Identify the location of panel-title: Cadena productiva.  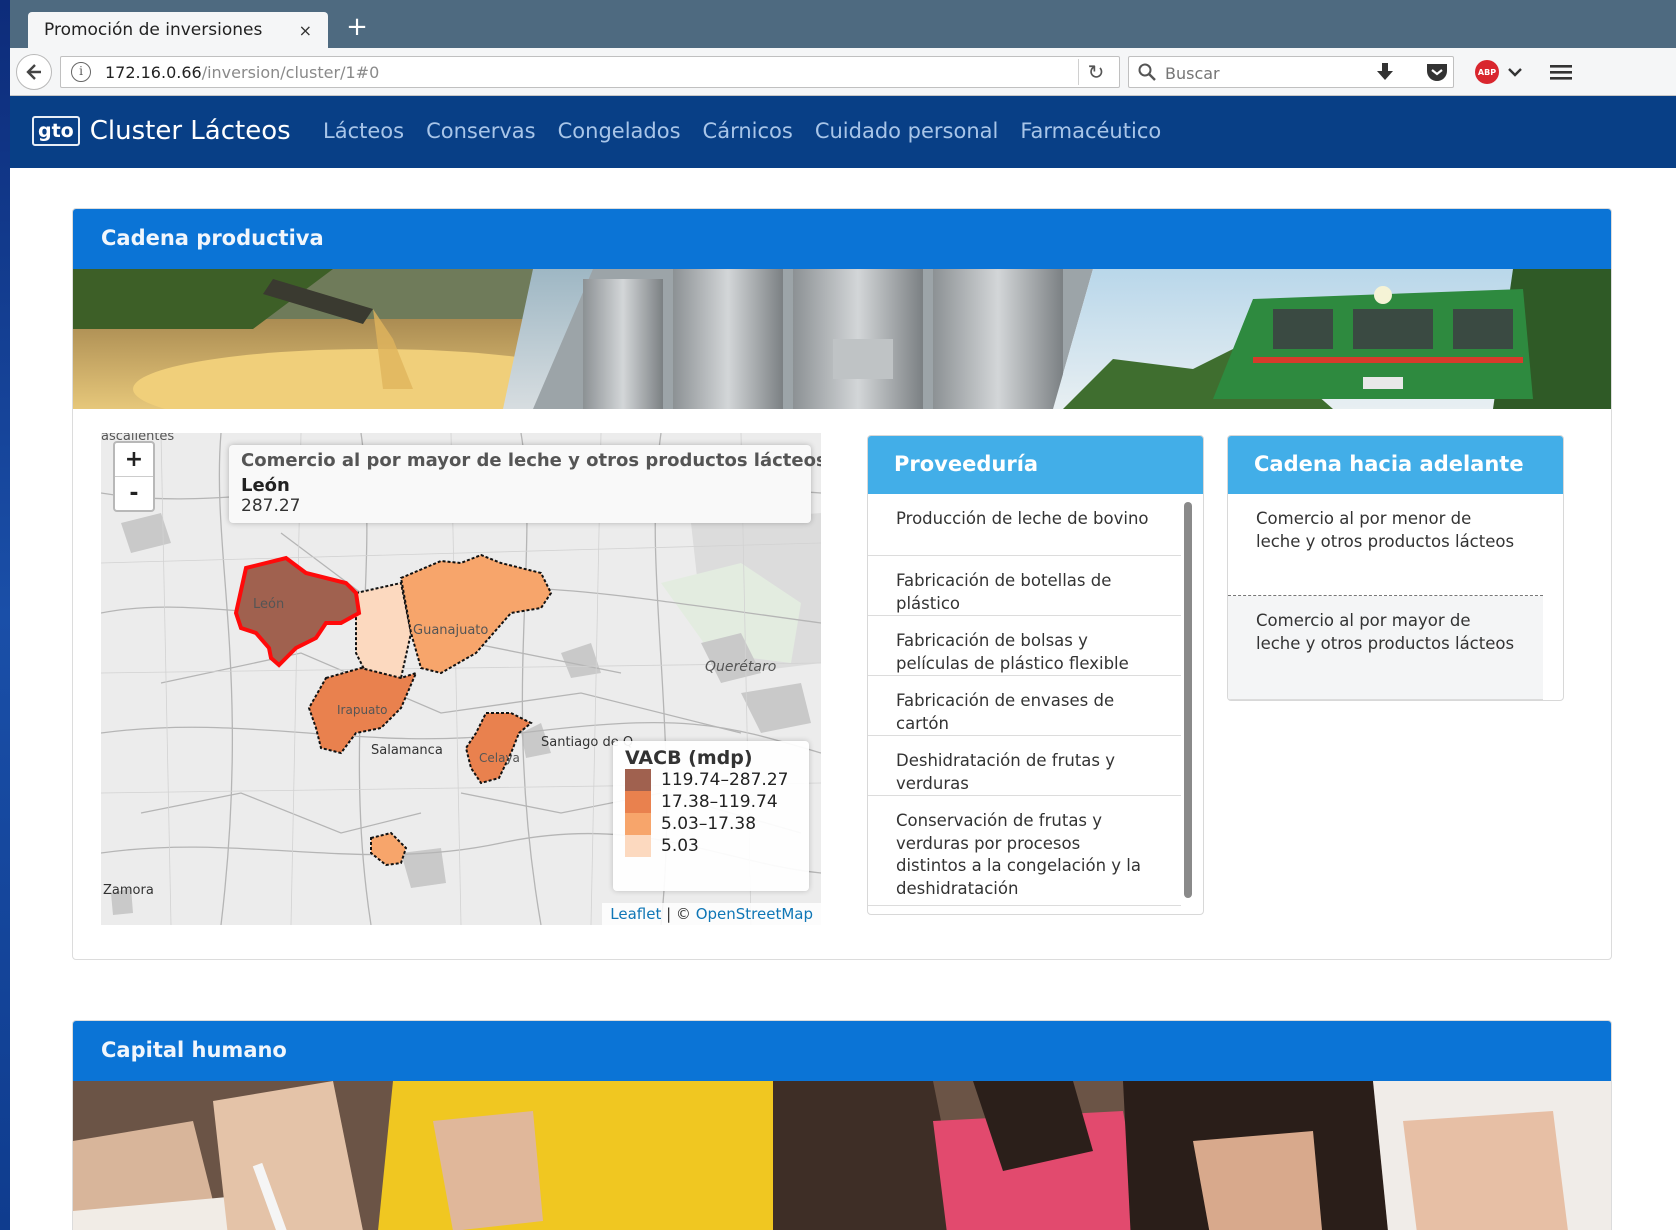
(212, 238).